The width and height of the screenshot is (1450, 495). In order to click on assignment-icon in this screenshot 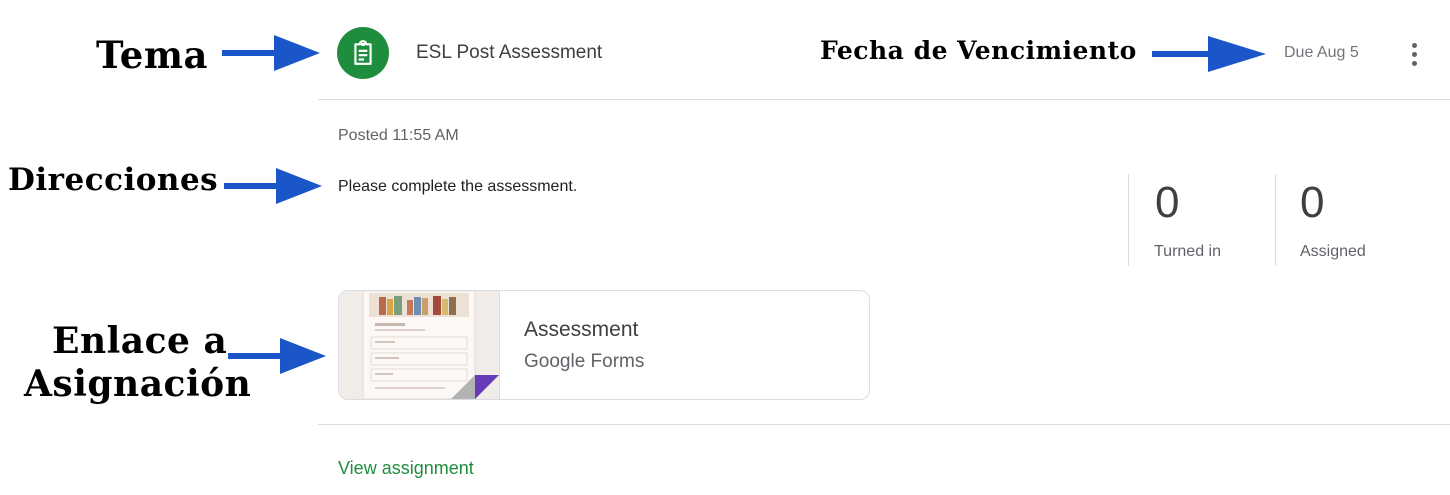, I will do `click(363, 53)`.